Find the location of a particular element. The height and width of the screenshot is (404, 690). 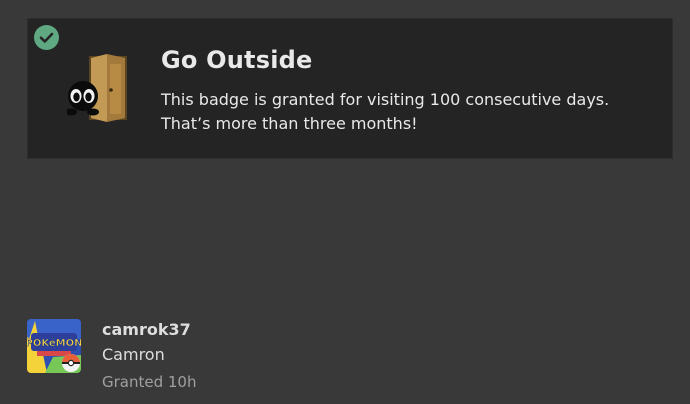

door-with-creature-icon is located at coordinates (99, 88).